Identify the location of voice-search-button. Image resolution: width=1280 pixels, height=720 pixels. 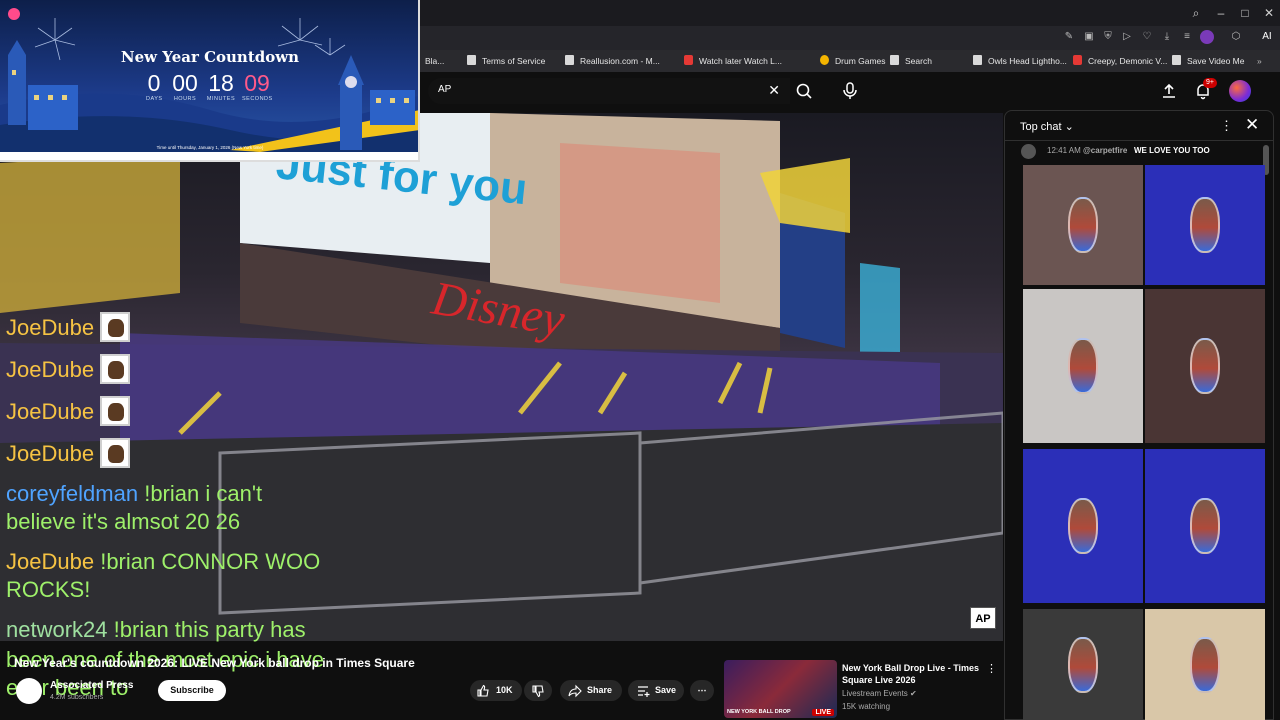
(850, 91).